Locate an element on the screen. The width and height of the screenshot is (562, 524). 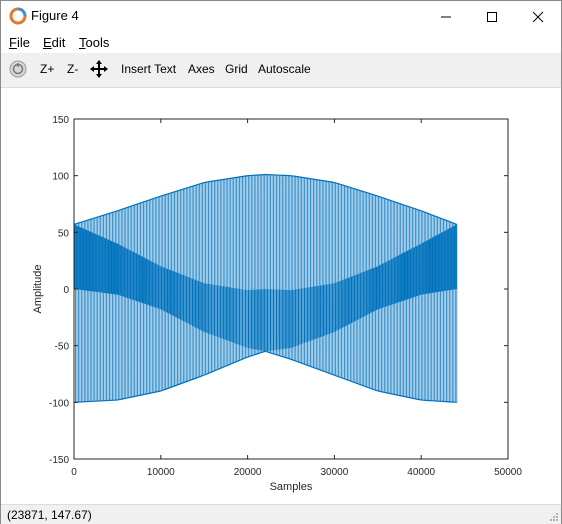
zoom-in-button: Z+ is located at coordinates (47, 69).